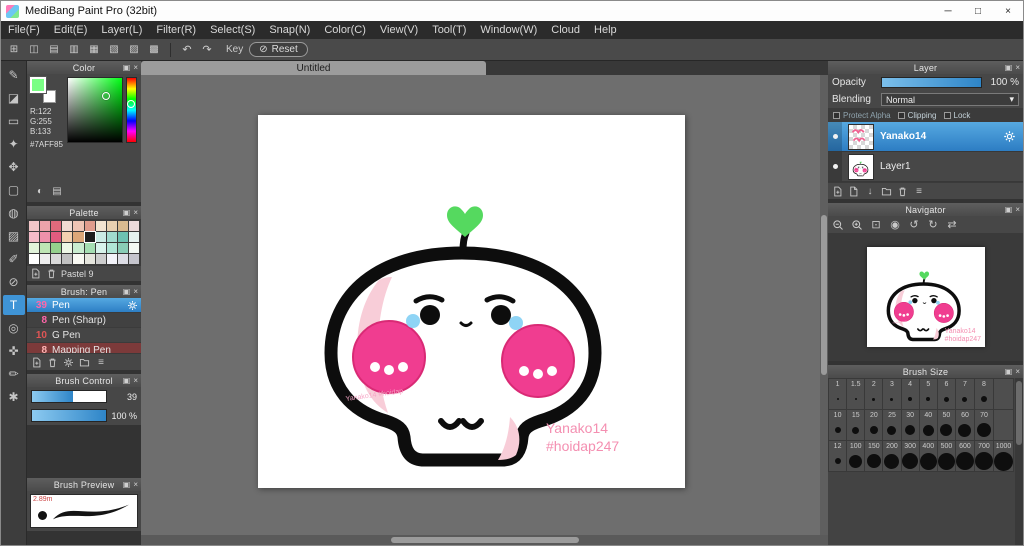 This screenshot has height=546, width=1024. What do you see at coordinates (917, 115) in the screenshot?
I see `layer-option-clipping: Clipping` at bounding box center [917, 115].